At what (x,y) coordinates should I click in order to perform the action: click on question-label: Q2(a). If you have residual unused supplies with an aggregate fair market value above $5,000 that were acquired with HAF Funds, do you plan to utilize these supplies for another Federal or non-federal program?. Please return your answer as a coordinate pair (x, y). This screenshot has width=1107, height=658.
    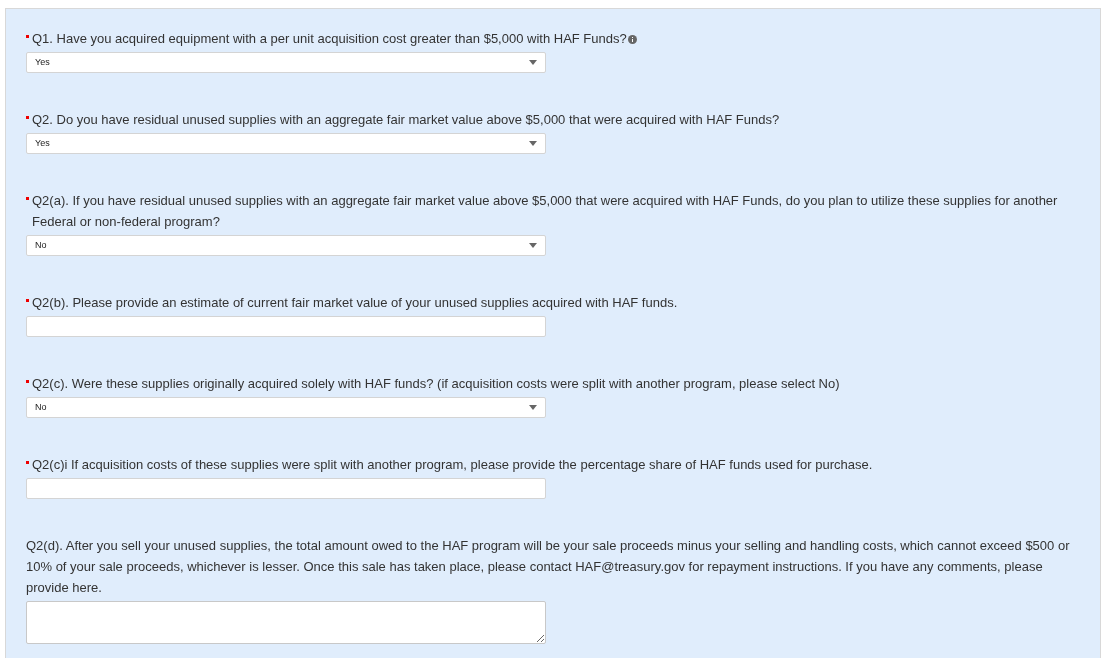
    Looking at the image, I should click on (545, 211).